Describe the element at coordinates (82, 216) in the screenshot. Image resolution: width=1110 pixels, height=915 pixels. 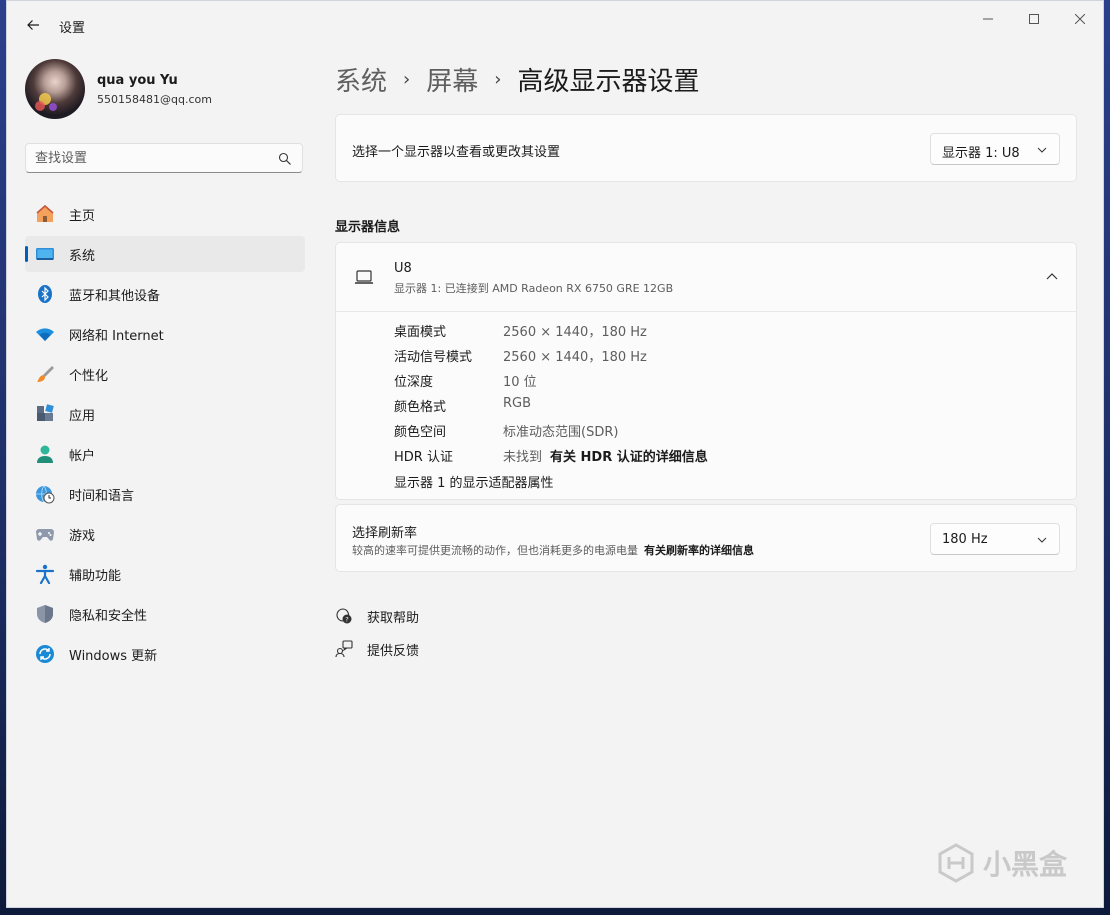
I see `sidebar-item-label: 主页` at that location.